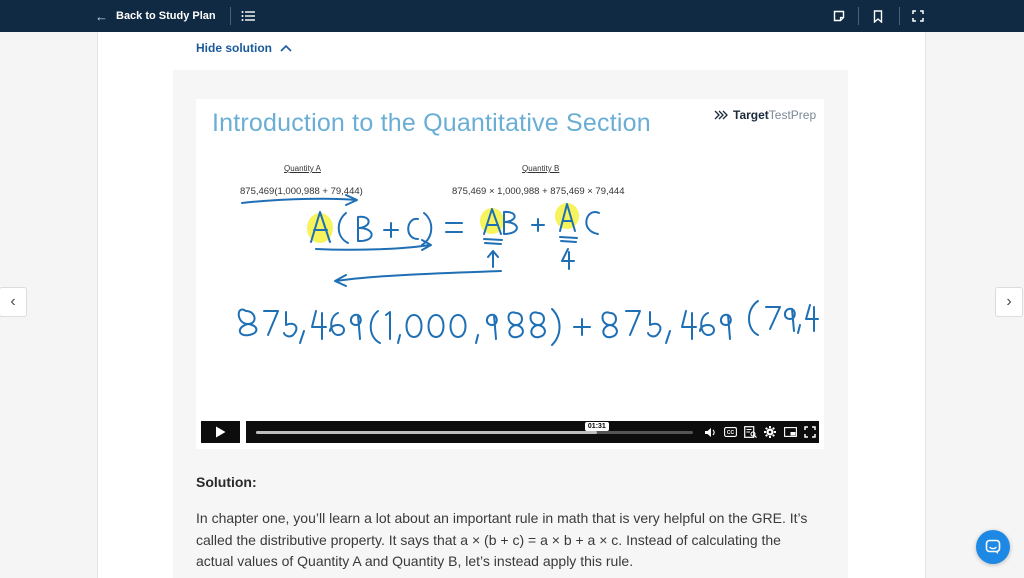  I want to click on play-icon, so click(221, 432).